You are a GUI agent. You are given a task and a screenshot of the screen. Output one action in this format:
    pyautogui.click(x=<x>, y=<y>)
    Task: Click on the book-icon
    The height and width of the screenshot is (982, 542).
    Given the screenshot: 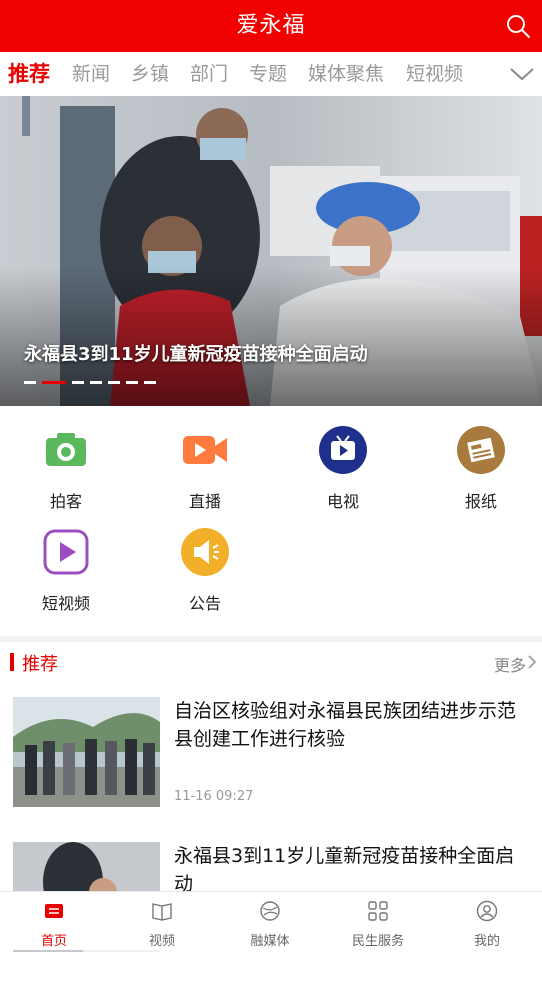 What is the action you would take?
    pyautogui.click(x=162, y=912)
    